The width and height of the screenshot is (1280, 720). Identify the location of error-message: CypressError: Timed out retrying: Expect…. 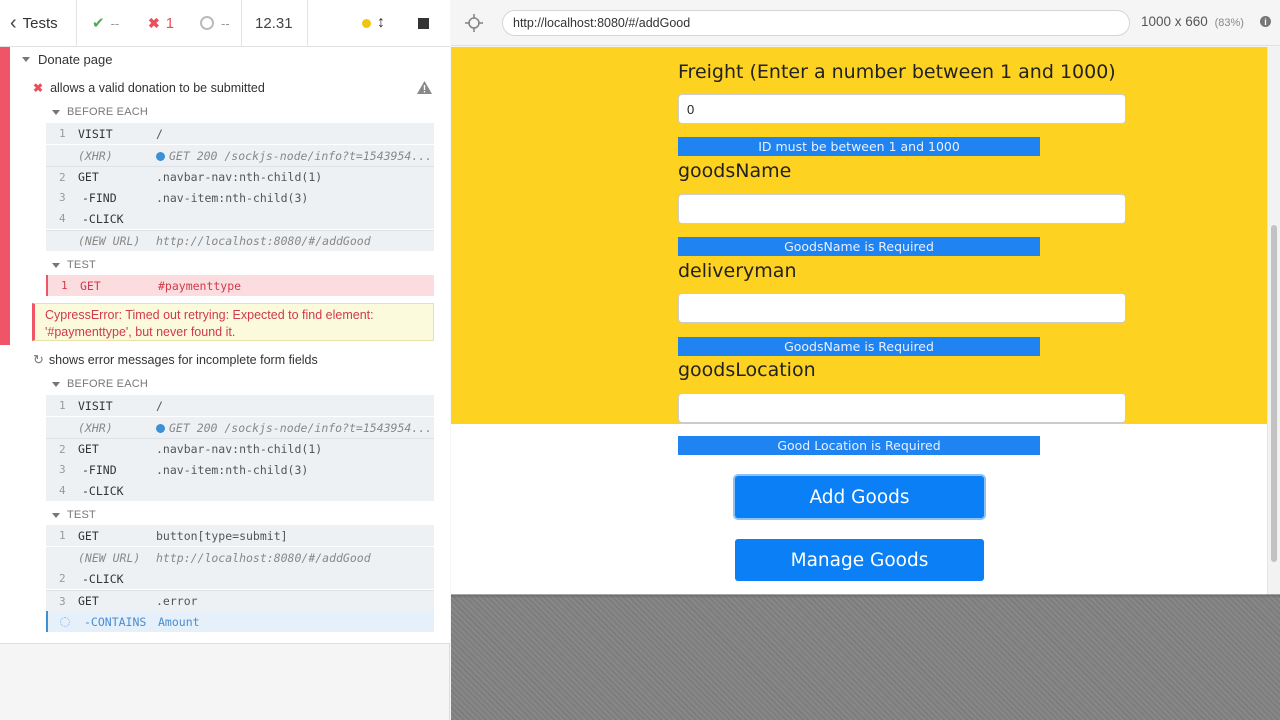
(233, 322).